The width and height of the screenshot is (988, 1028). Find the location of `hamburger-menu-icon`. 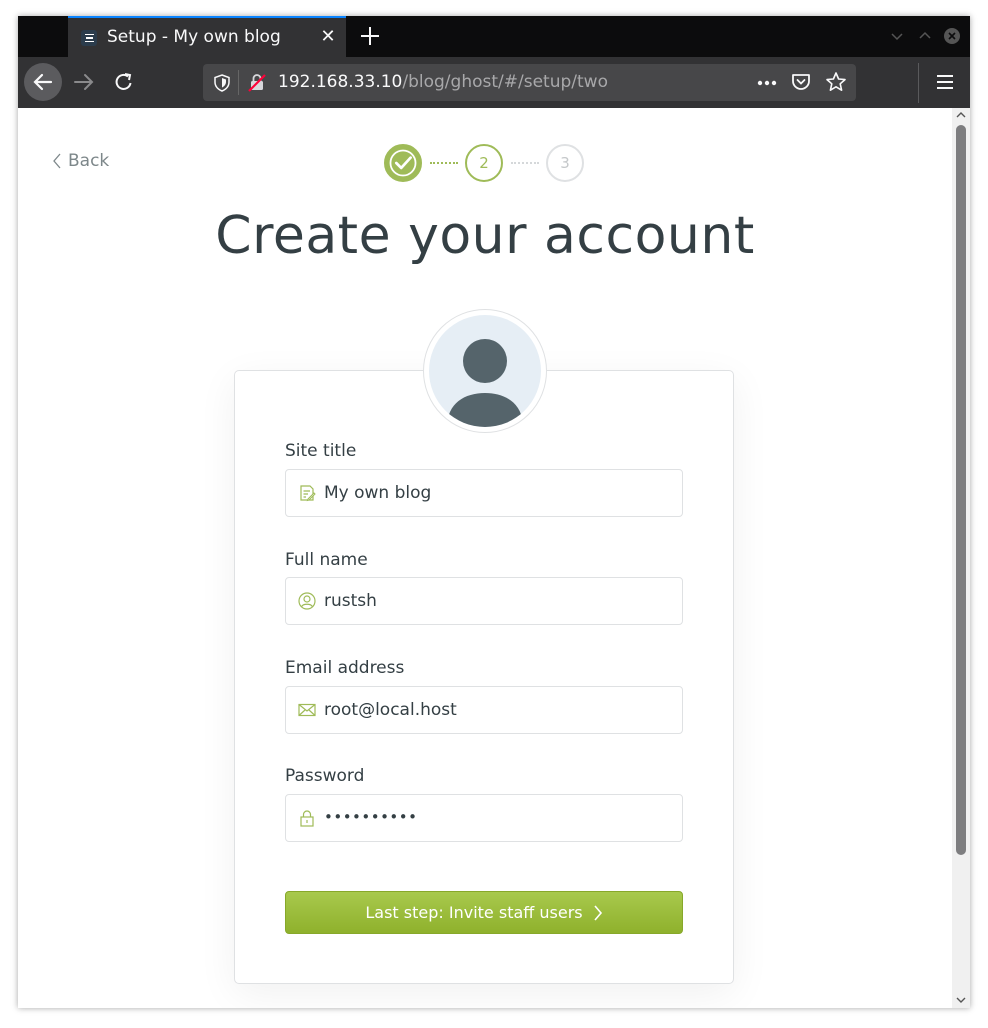

hamburger-menu-icon is located at coordinates (945, 82).